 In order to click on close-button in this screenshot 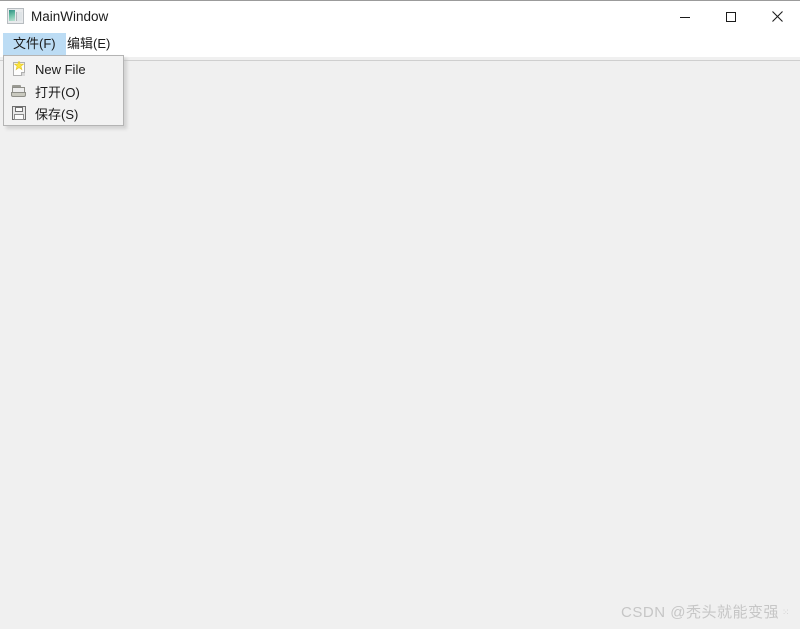, I will do `click(777, 16)`.